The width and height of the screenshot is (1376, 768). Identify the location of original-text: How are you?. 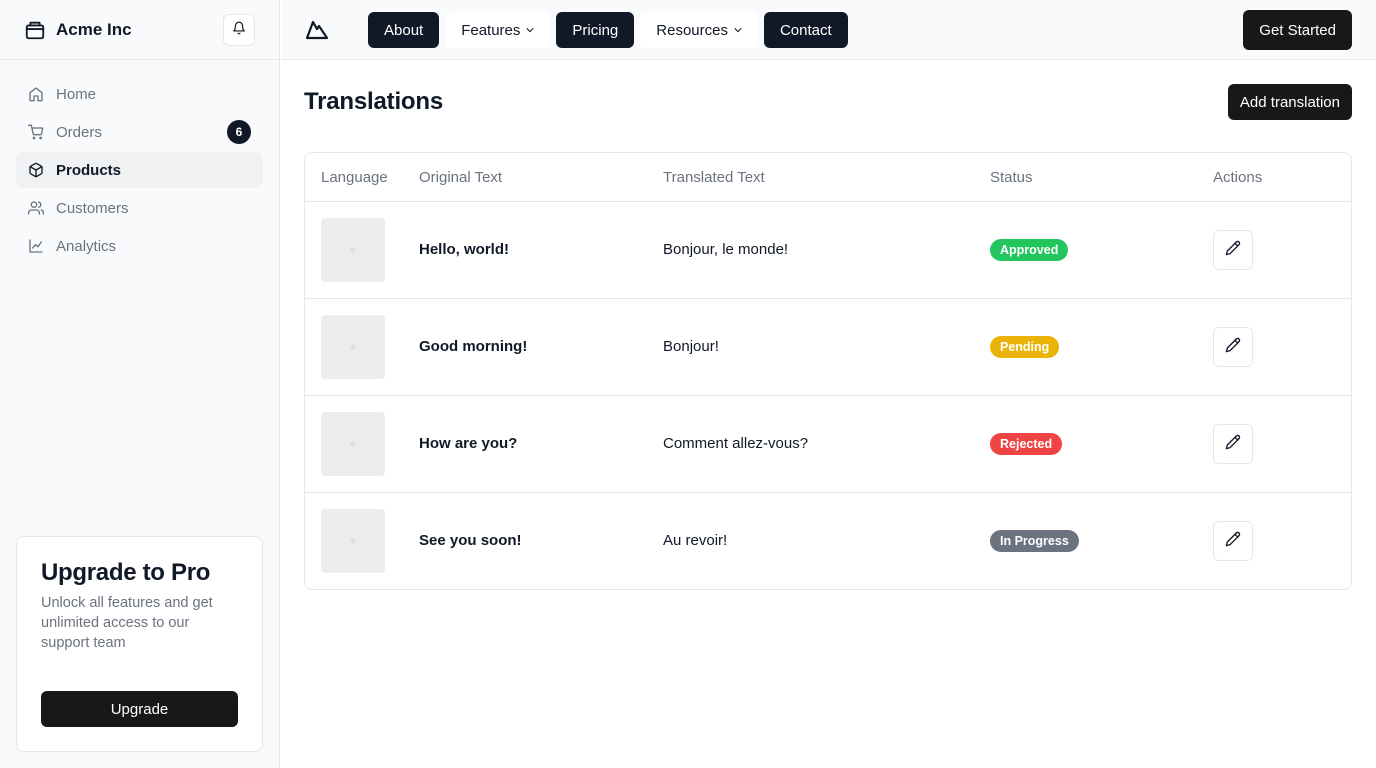
(468, 443).